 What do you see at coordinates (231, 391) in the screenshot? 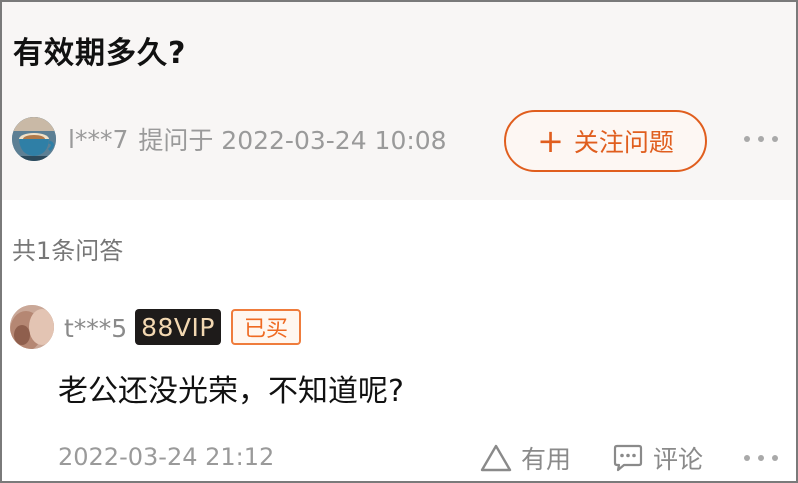
I see `answer-text: 老公还没光荣，不知道呢?` at bounding box center [231, 391].